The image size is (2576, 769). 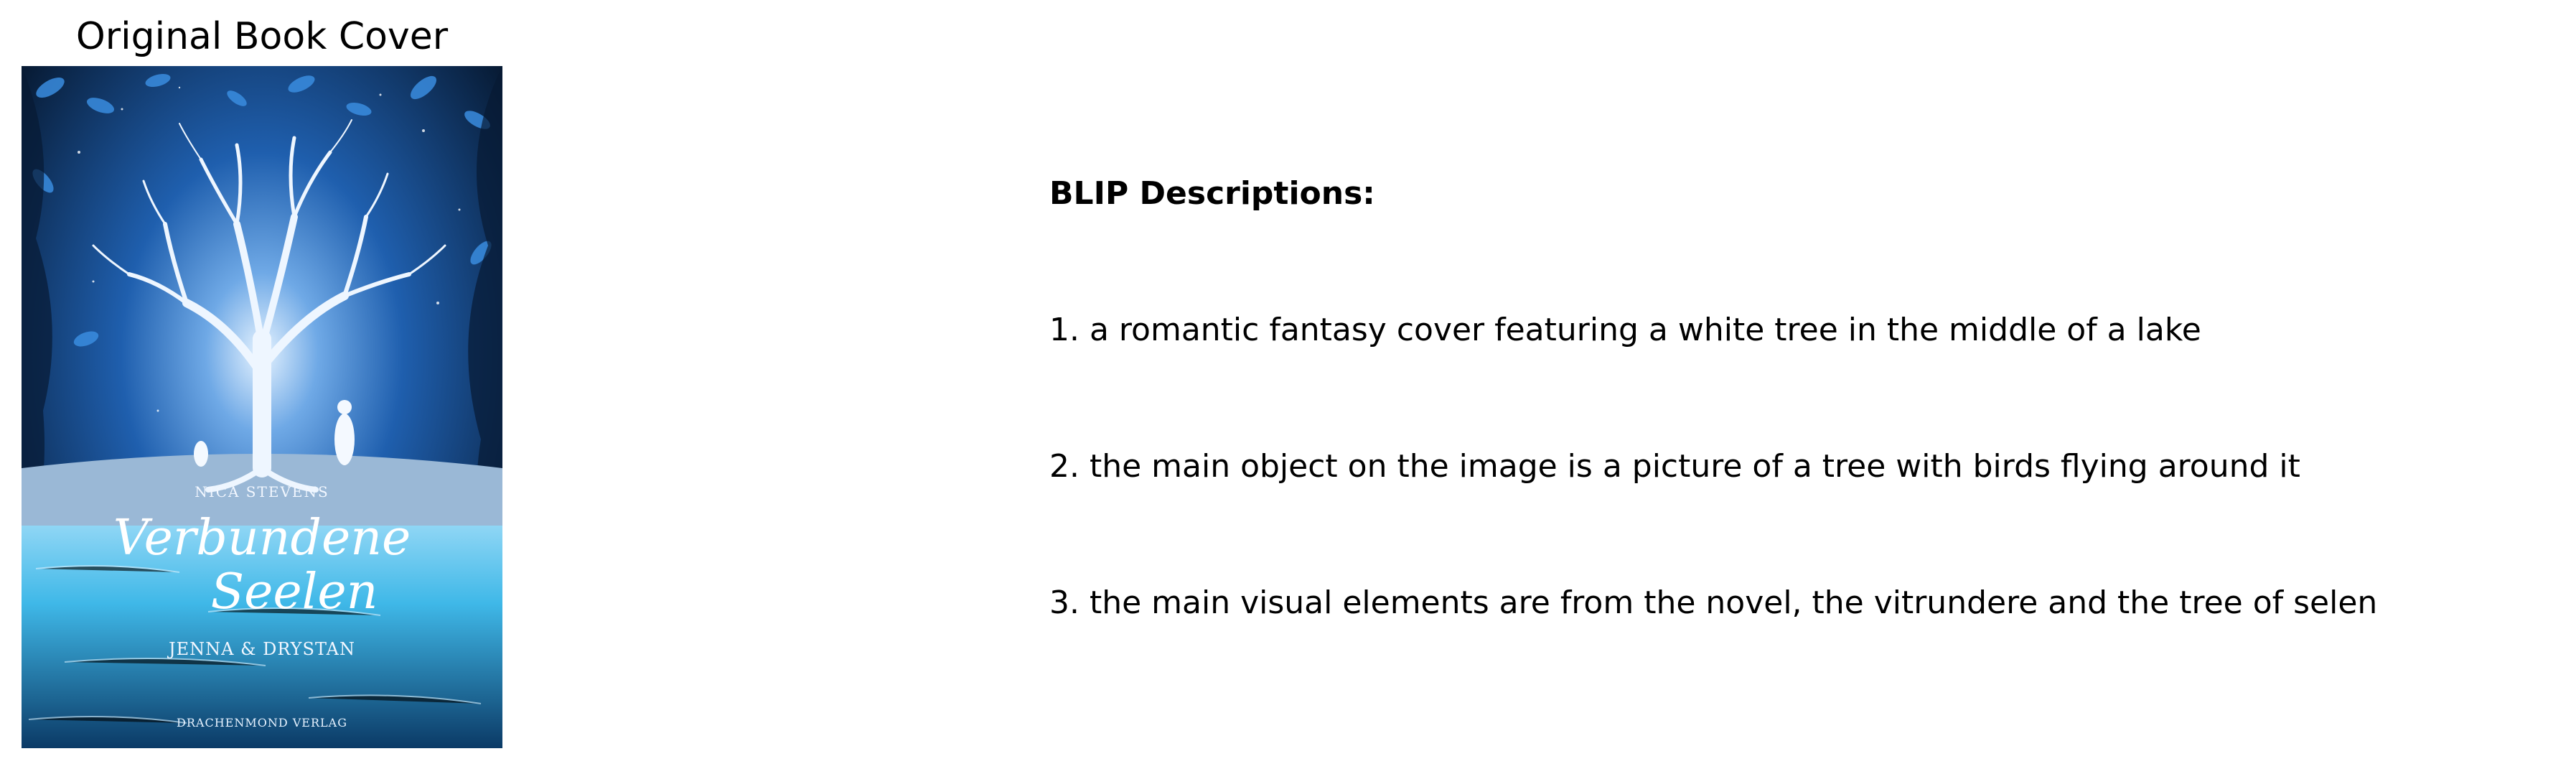 I want to click on cover-author-text: NICA STEVENS, so click(x=262, y=492).